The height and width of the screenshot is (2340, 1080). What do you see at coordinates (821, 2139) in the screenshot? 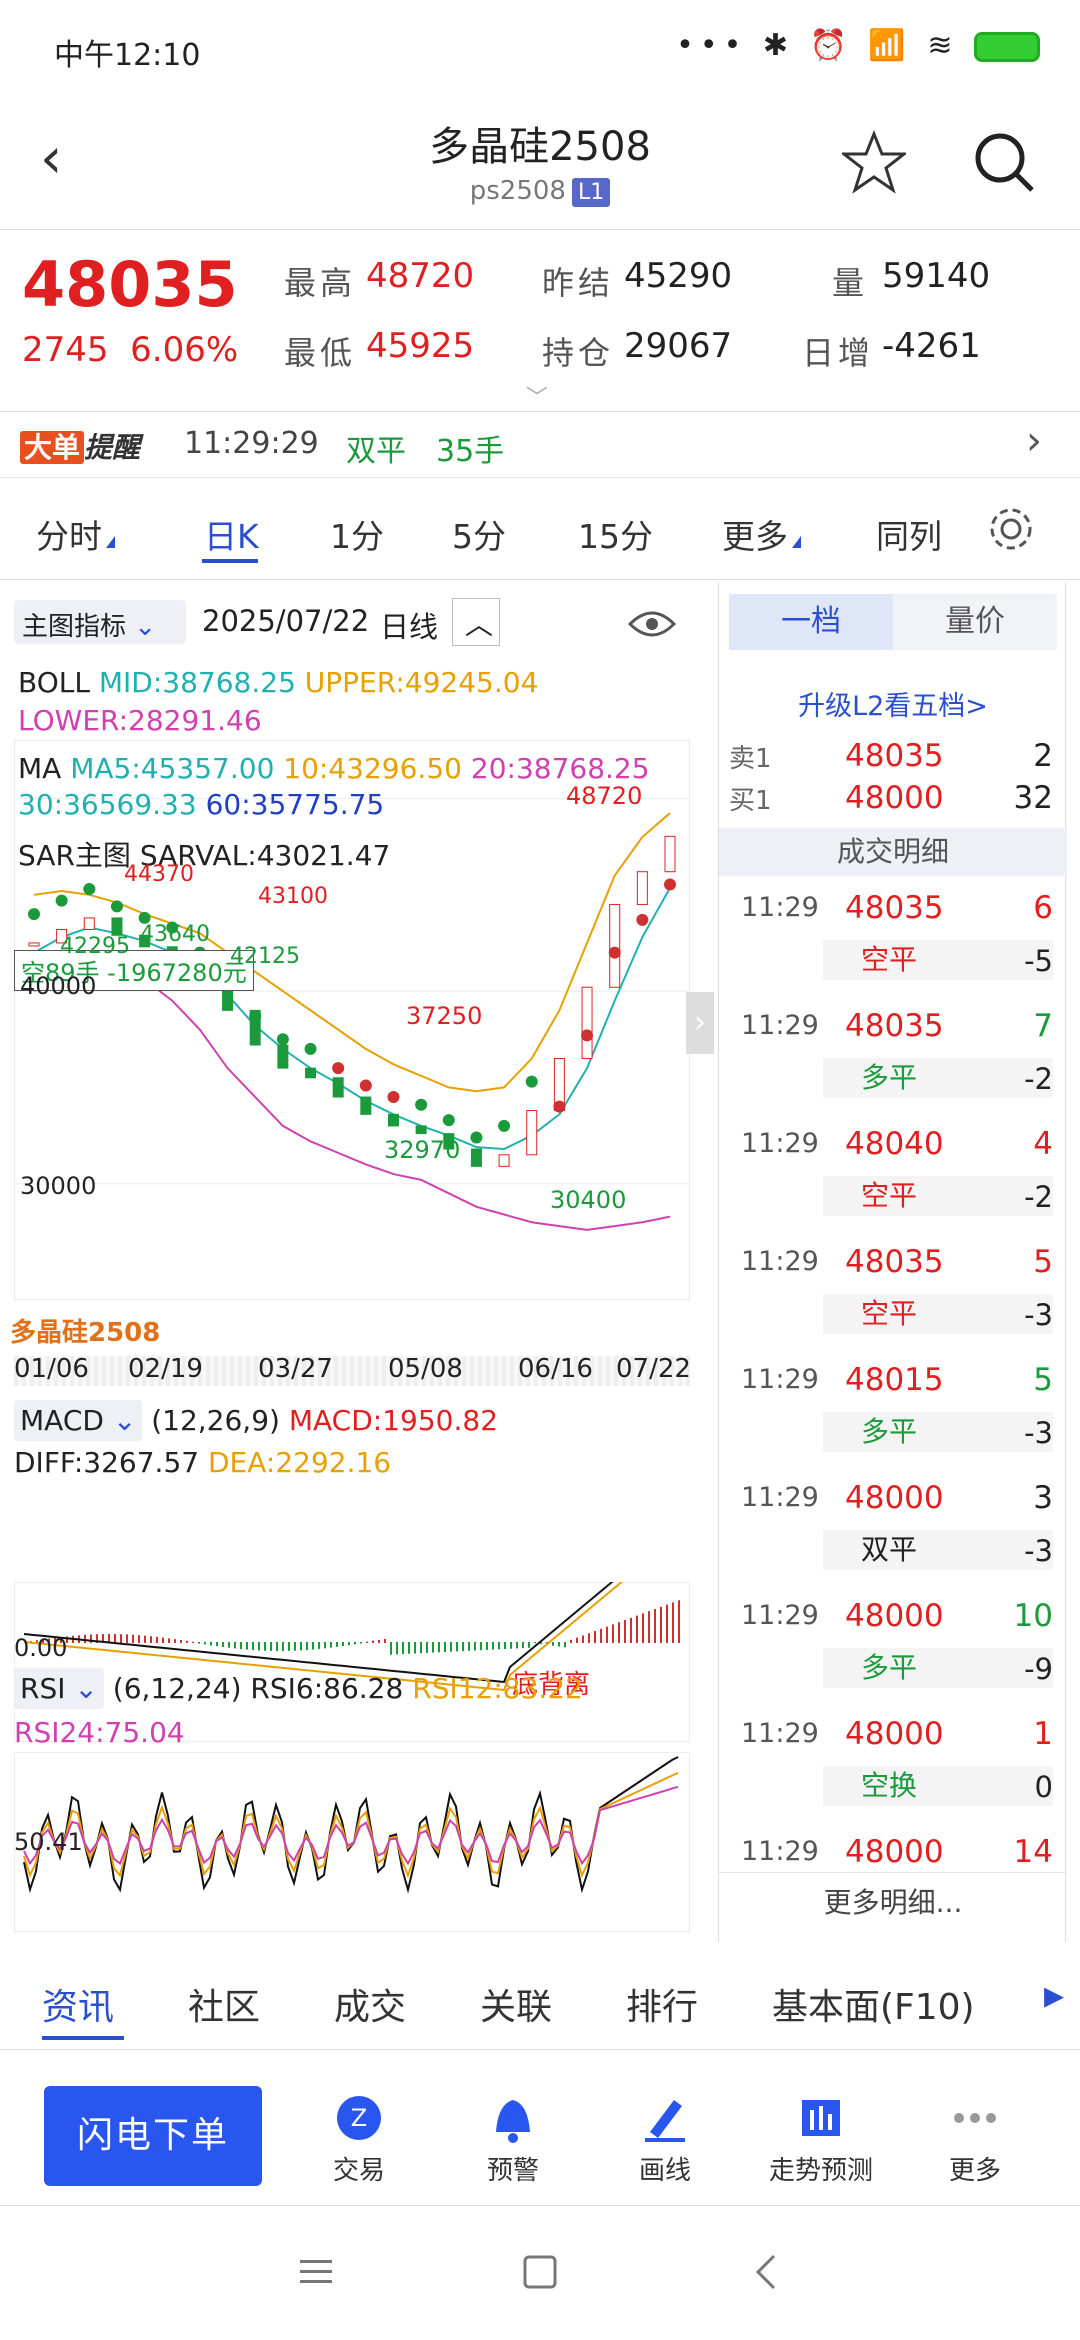
I see `trend-forecast-button: 走势预测` at bounding box center [821, 2139].